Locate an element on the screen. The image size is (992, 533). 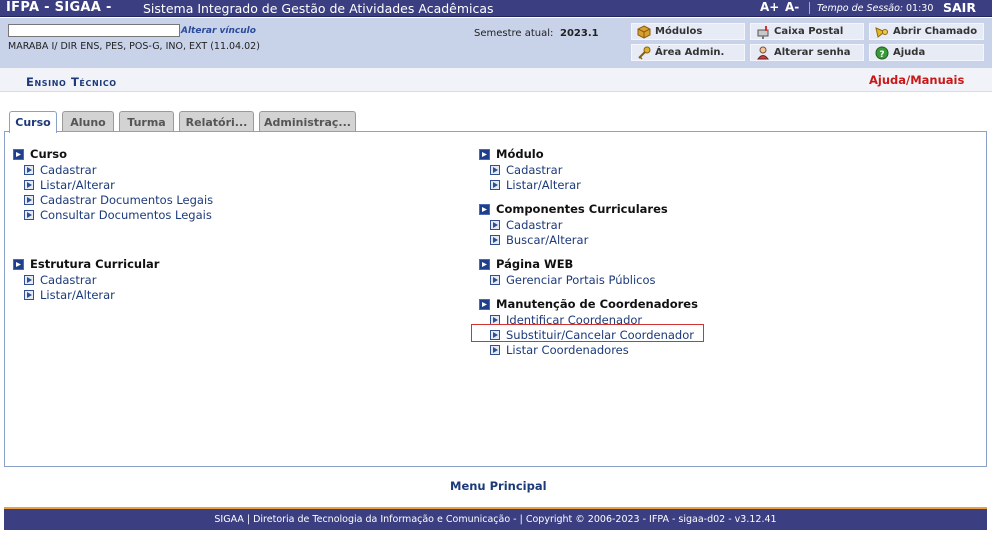
menu-estrutura-cadastrar: Cadastrar is located at coordinates (60, 280).